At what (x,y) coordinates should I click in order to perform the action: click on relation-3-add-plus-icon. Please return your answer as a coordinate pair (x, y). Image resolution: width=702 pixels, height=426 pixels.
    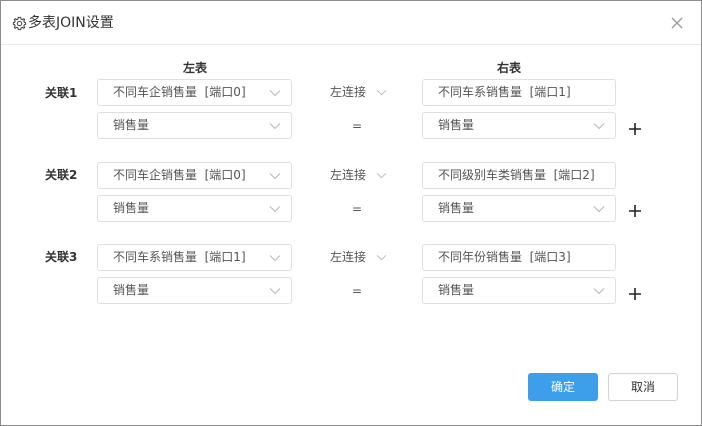
    Looking at the image, I should click on (635, 294).